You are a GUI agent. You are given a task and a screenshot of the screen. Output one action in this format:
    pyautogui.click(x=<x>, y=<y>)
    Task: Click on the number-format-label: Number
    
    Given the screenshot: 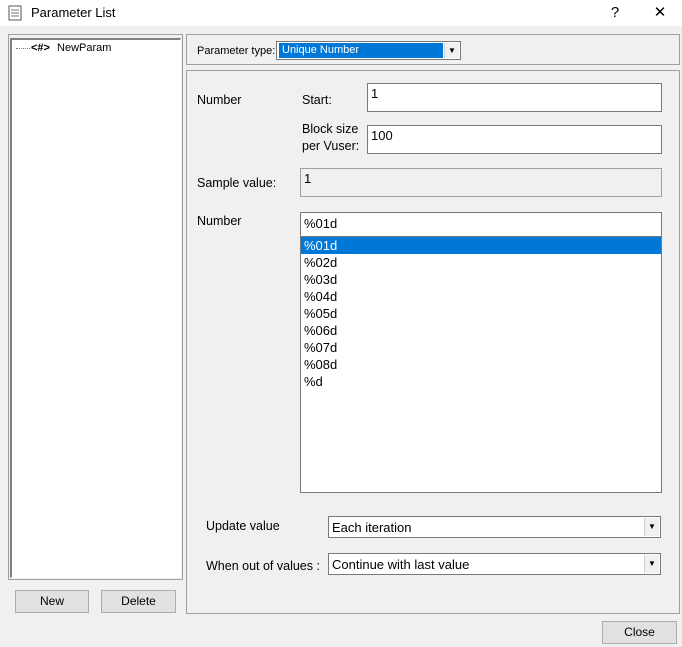 What is the action you would take?
    pyautogui.click(x=219, y=221)
    